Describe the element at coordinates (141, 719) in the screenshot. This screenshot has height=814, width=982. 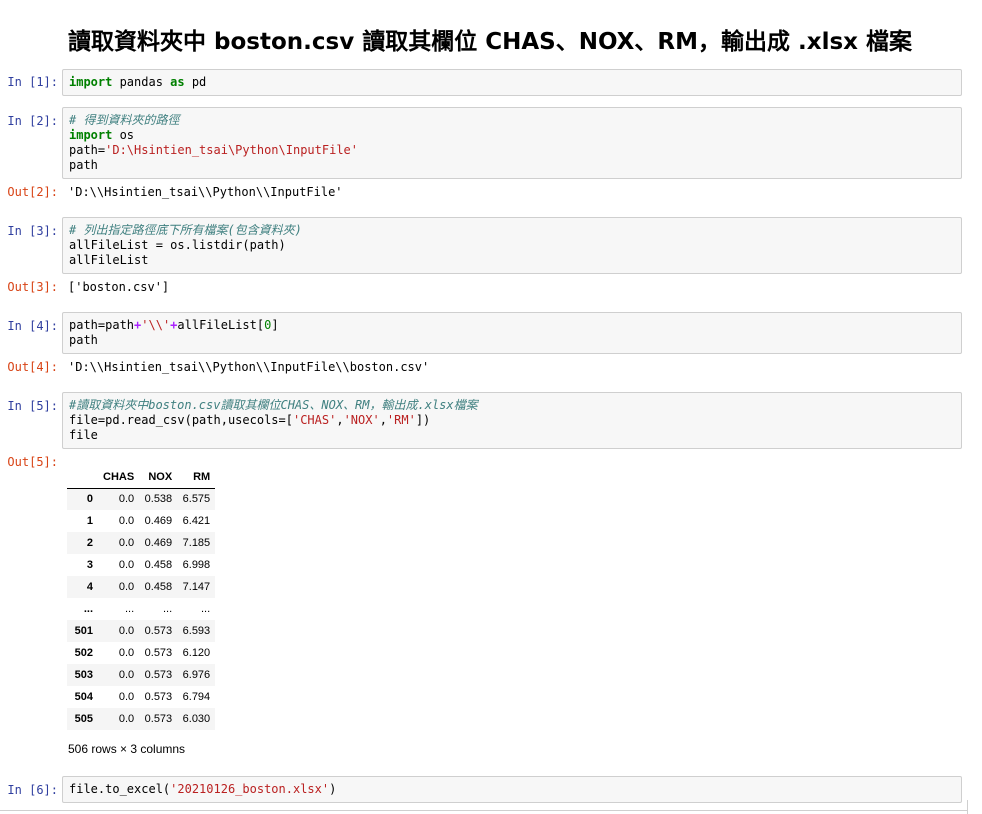
I see `table-row: 505 0.0 0.573 6.030` at that location.